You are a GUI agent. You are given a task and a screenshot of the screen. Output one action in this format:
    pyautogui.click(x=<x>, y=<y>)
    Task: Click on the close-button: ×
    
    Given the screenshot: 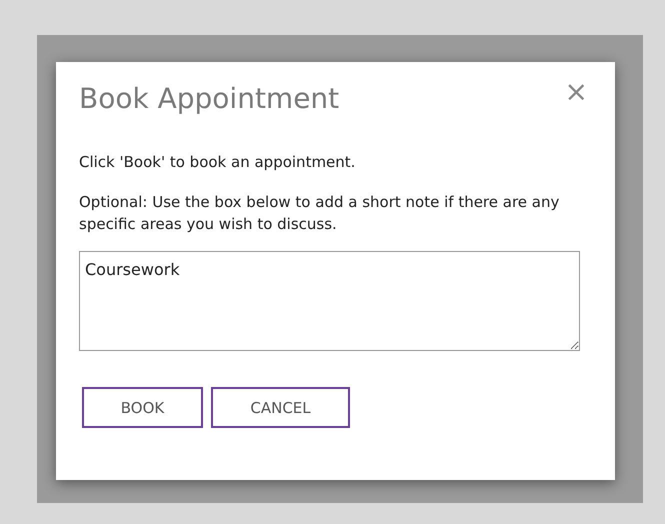 What is the action you would take?
    pyautogui.click(x=576, y=92)
    